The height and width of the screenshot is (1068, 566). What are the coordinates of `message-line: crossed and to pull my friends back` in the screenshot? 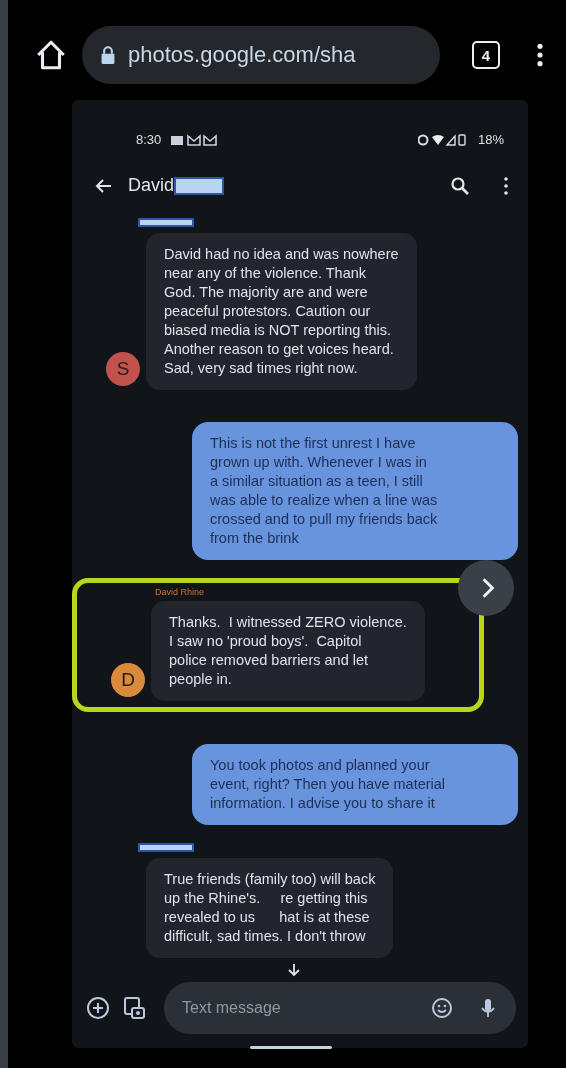 It's located at (324, 519).